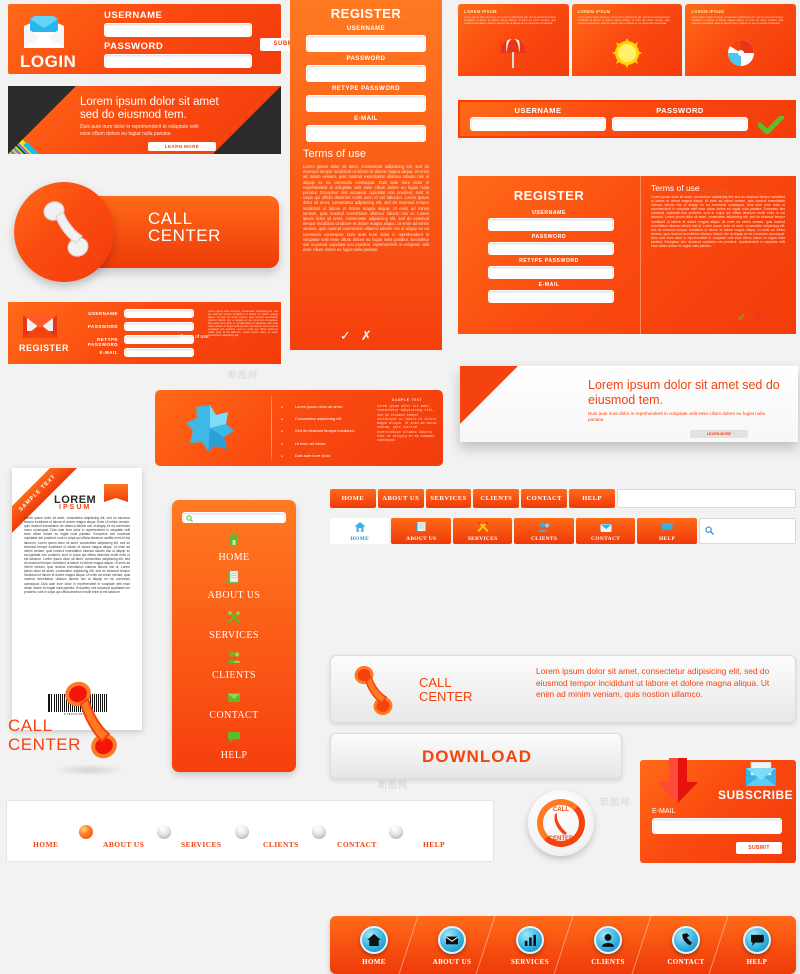  Describe the element at coordinates (184, 227) in the screenshot. I see `call-center-pill-text: CALL CENTER` at that location.